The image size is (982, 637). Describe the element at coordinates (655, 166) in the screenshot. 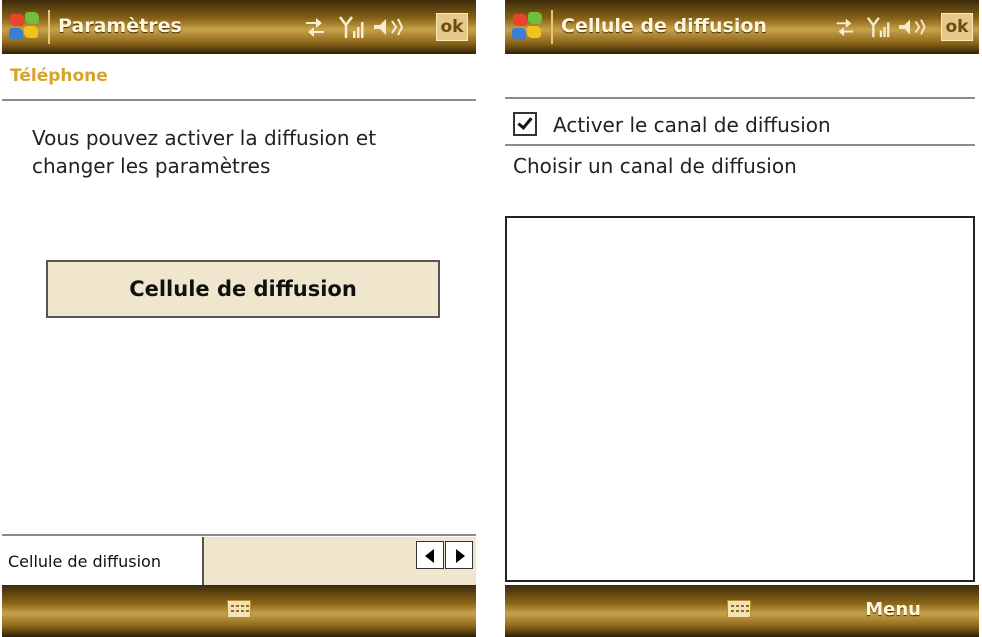

I see `choose-channel-label: Choisir un canal de diffusion` at that location.